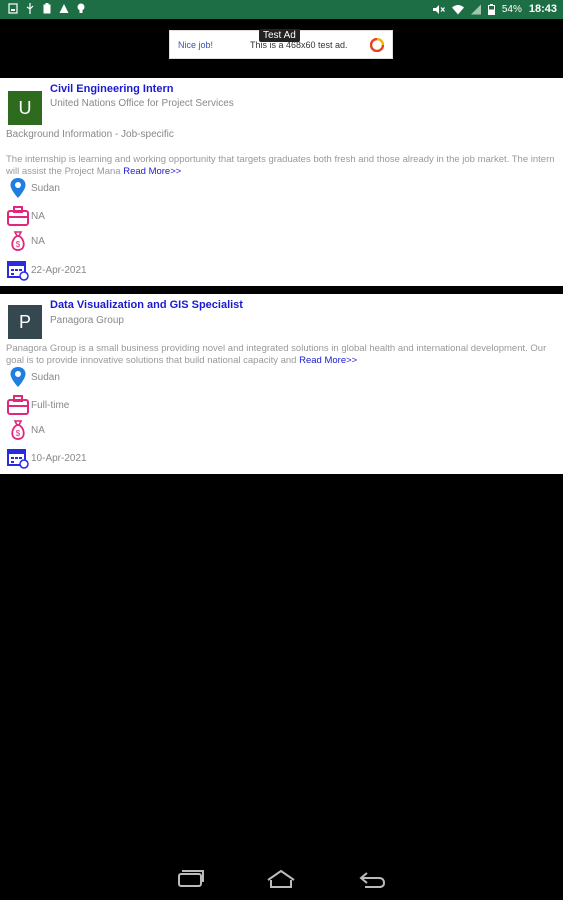 The image size is (563, 900). Describe the element at coordinates (491, 9) in the screenshot. I see `battery-icon` at that location.